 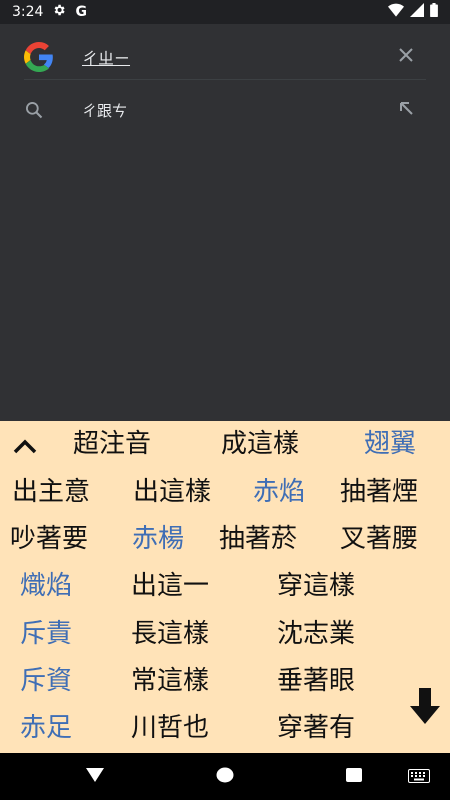 What do you see at coordinates (225, 110) in the screenshot?
I see `suggestion-item: ㄔ跟ㄘ` at bounding box center [225, 110].